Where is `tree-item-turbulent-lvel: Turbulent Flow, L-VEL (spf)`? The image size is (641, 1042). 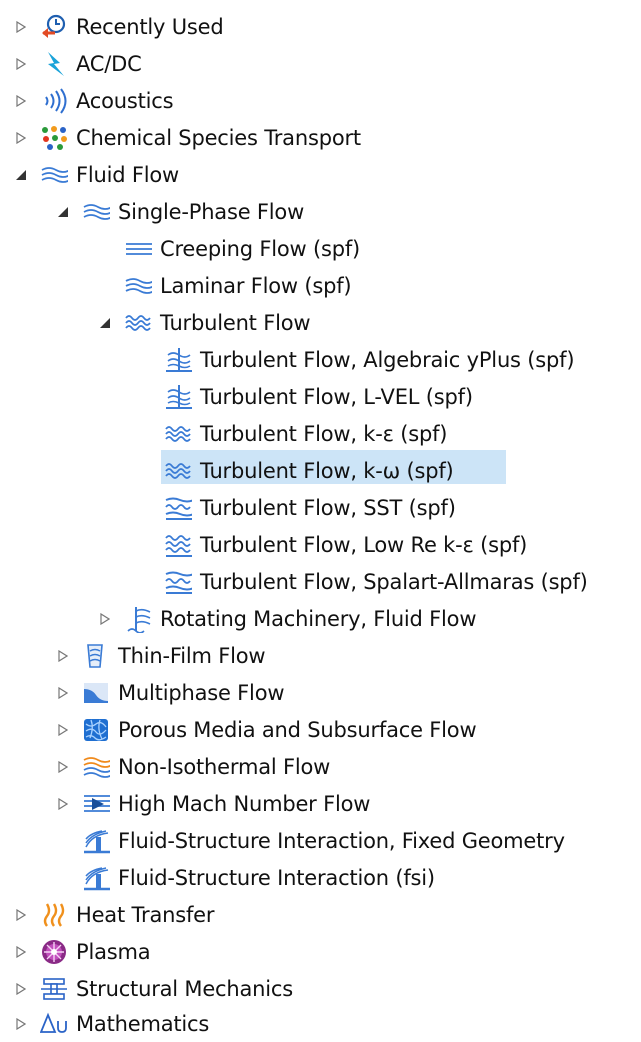 tree-item-turbulent-lvel: Turbulent Flow, L-VEL (spf) is located at coordinates (305, 397).